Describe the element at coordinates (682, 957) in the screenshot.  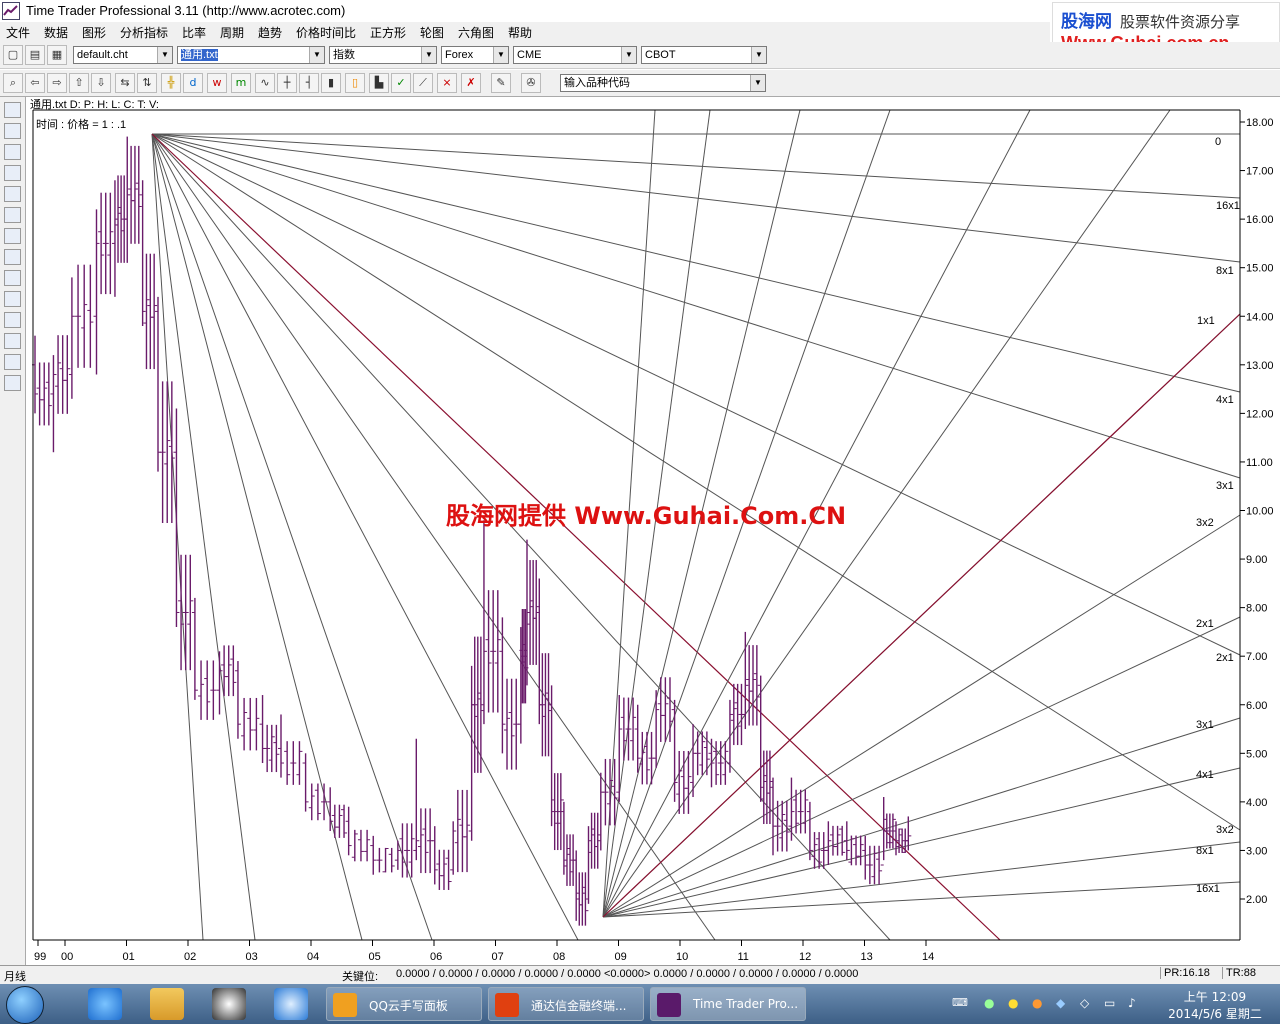
I see `x-tick-label: 10` at that location.